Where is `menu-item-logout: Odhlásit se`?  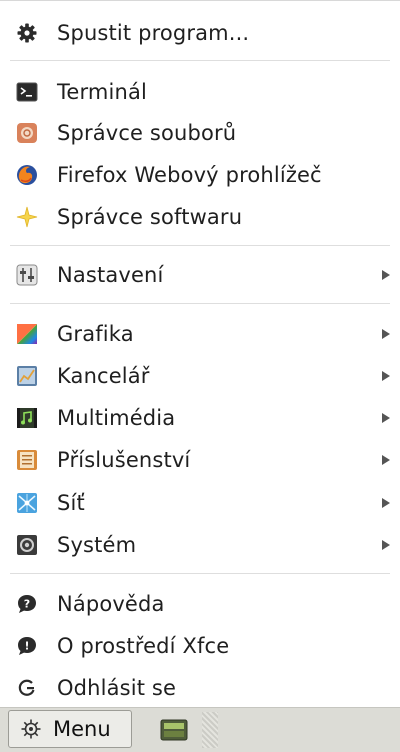
menu-item-logout: Odhlásit se is located at coordinates (200, 688).